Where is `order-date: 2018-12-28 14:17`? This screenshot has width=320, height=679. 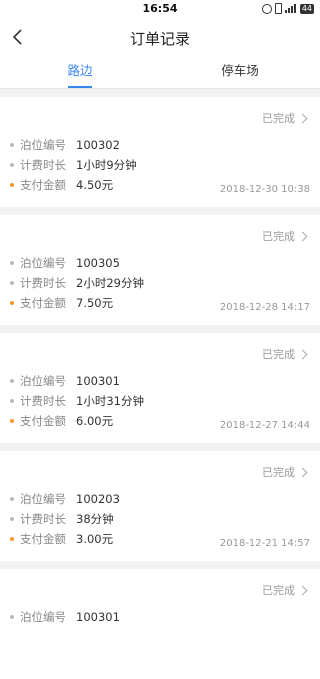 order-date: 2018-12-28 14:17 is located at coordinates (264, 307).